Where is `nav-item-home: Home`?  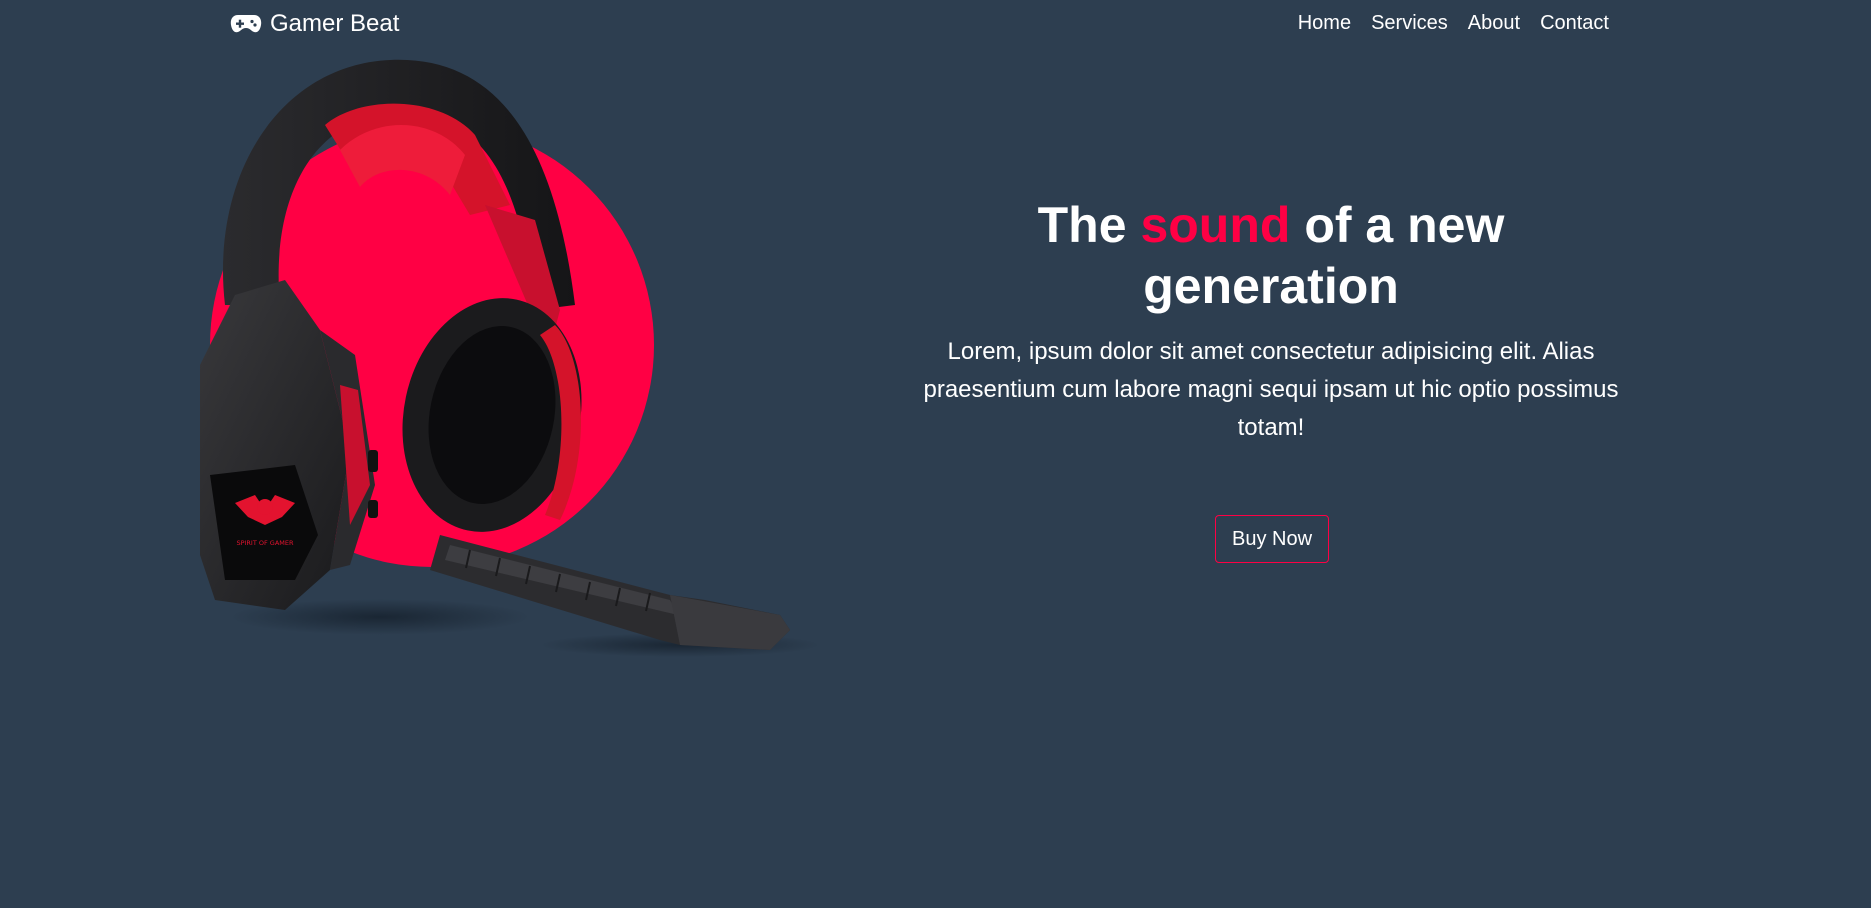 nav-item-home: Home is located at coordinates (1324, 23).